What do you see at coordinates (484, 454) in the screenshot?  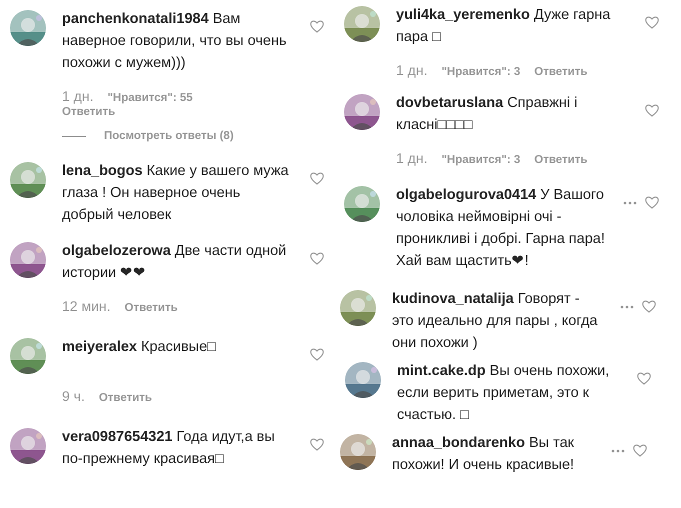 I see `comment-text: annaa_bondarenko Вы так похожи! И очень красивые!` at bounding box center [484, 454].